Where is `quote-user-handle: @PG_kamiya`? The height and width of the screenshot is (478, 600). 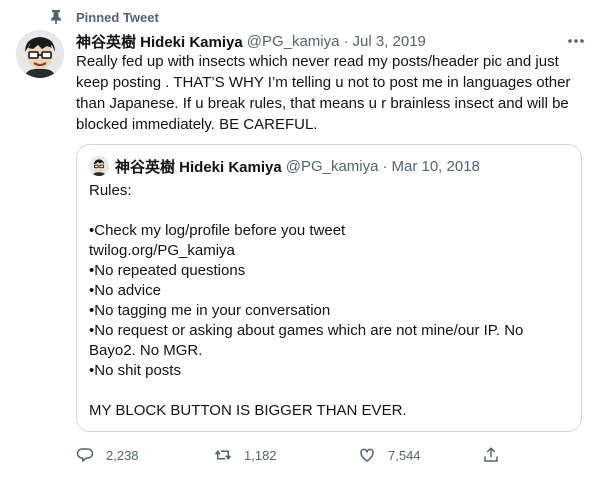 quote-user-handle: @PG_kamiya is located at coordinates (332, 166).